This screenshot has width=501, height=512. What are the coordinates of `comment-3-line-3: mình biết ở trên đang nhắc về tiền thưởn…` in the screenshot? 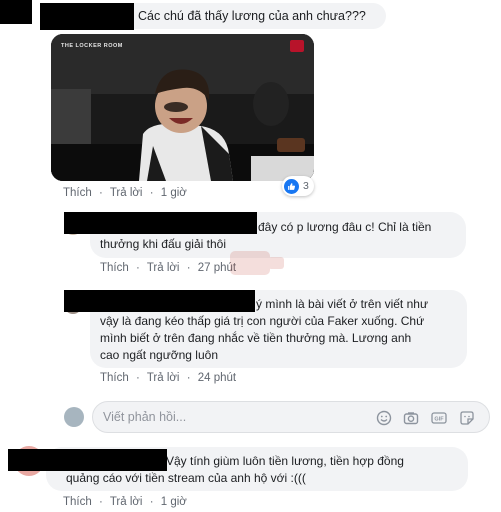 It's located at (256, 338).